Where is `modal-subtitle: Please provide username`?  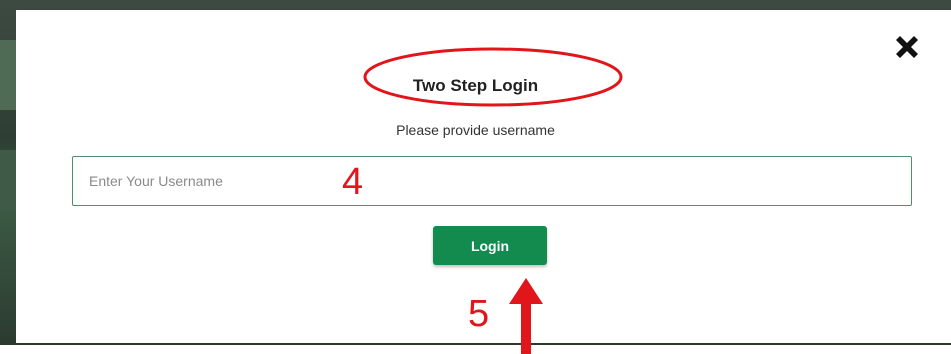 modal-subtitle: Please provide username is located at coordinates (475, 130).